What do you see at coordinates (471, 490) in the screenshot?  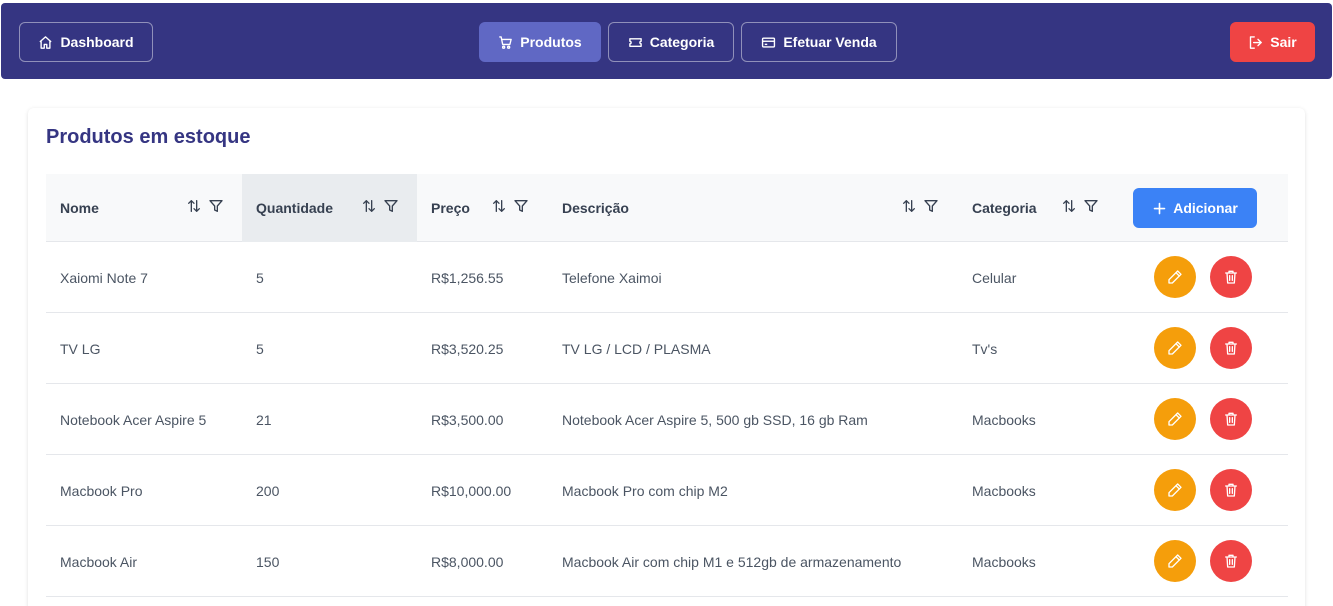 I see `cell-preco: R$10,000.00` at bounding box center [471, 490].